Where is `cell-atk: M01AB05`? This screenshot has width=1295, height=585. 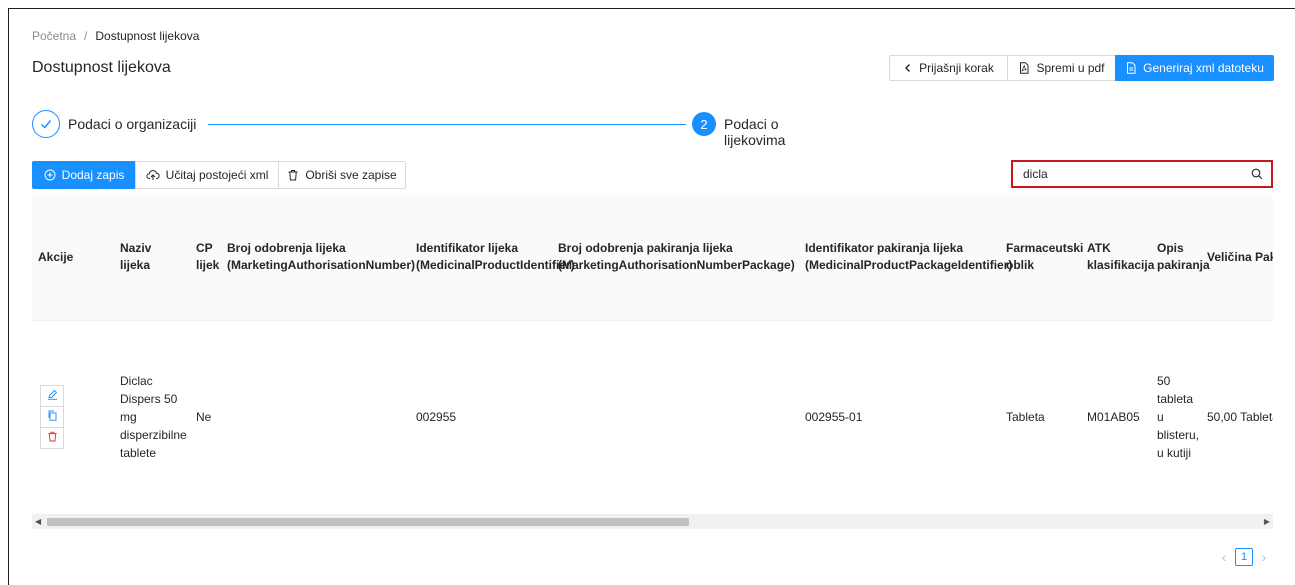 cell-atk: M01AB05 is located at coordinates (1116, 417).